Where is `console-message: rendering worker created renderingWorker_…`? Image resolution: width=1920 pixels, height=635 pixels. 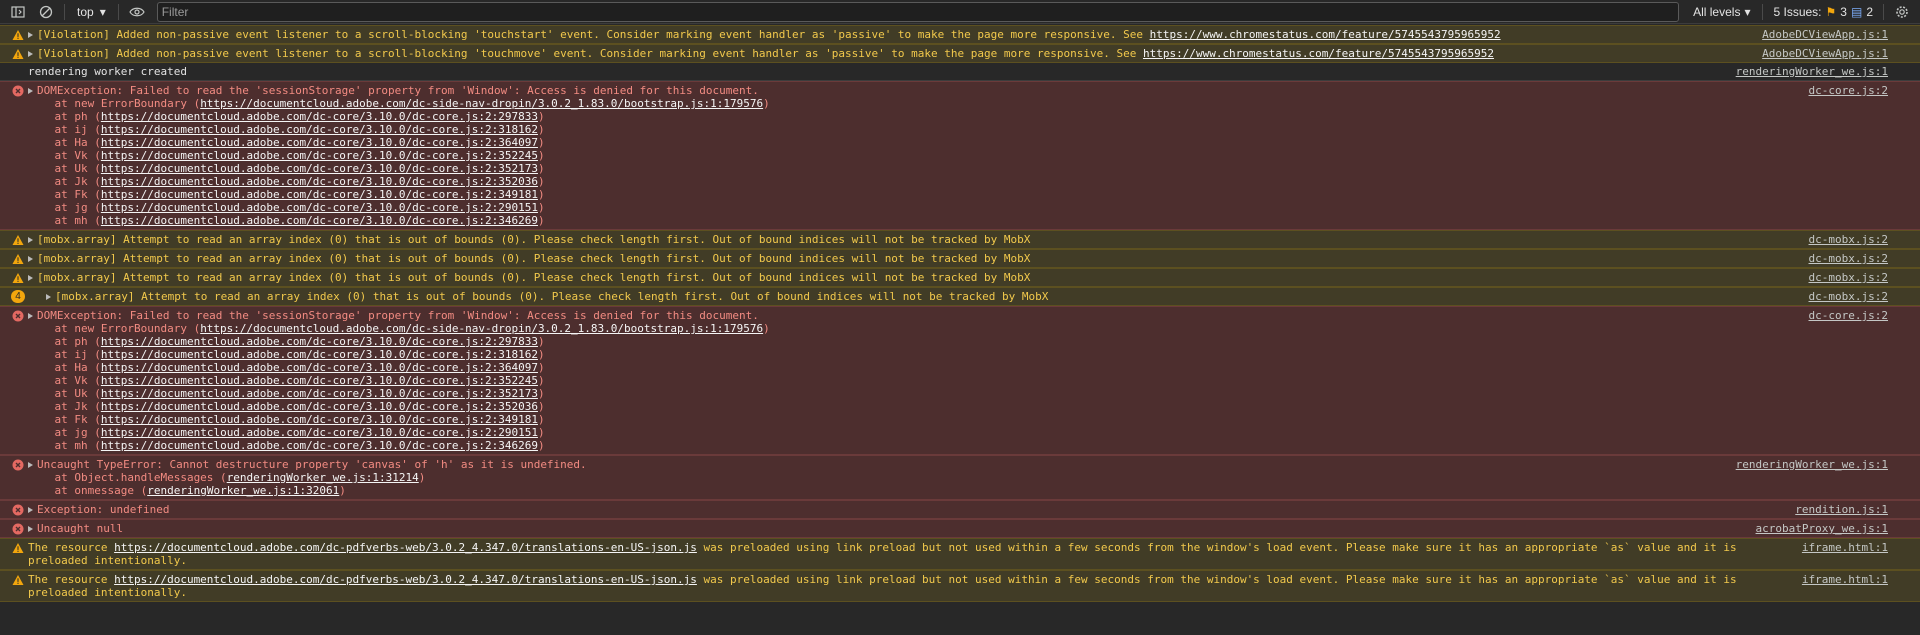
console-message: rendering worker created renderingWorker_… is located at coordinates (960, 72).